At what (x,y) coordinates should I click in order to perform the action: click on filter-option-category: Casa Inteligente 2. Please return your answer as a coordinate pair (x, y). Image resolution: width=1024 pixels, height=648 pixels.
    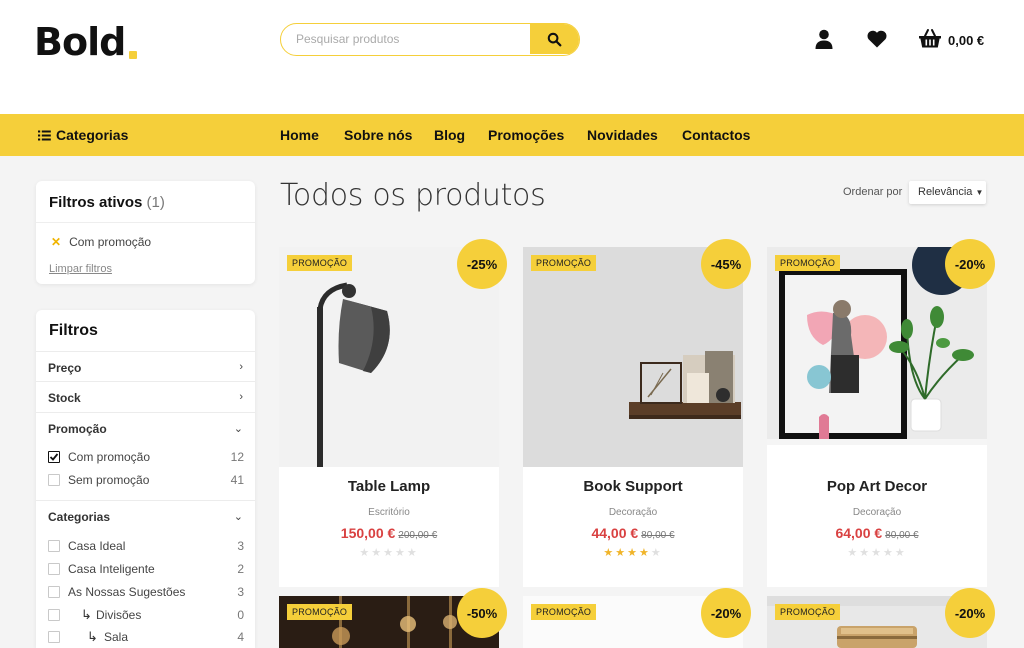
    Looking at the image, I should click on (146, 570).